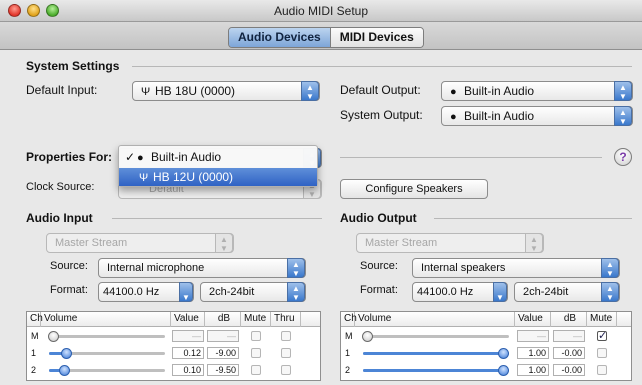 The image size is (642, 385). I want to click on menu-item-label: Built-in Audio, so click(186, 157).